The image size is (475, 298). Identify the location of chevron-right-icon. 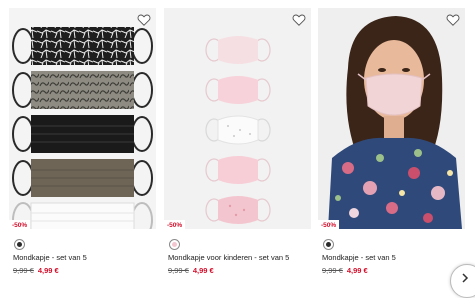
(465, 278).